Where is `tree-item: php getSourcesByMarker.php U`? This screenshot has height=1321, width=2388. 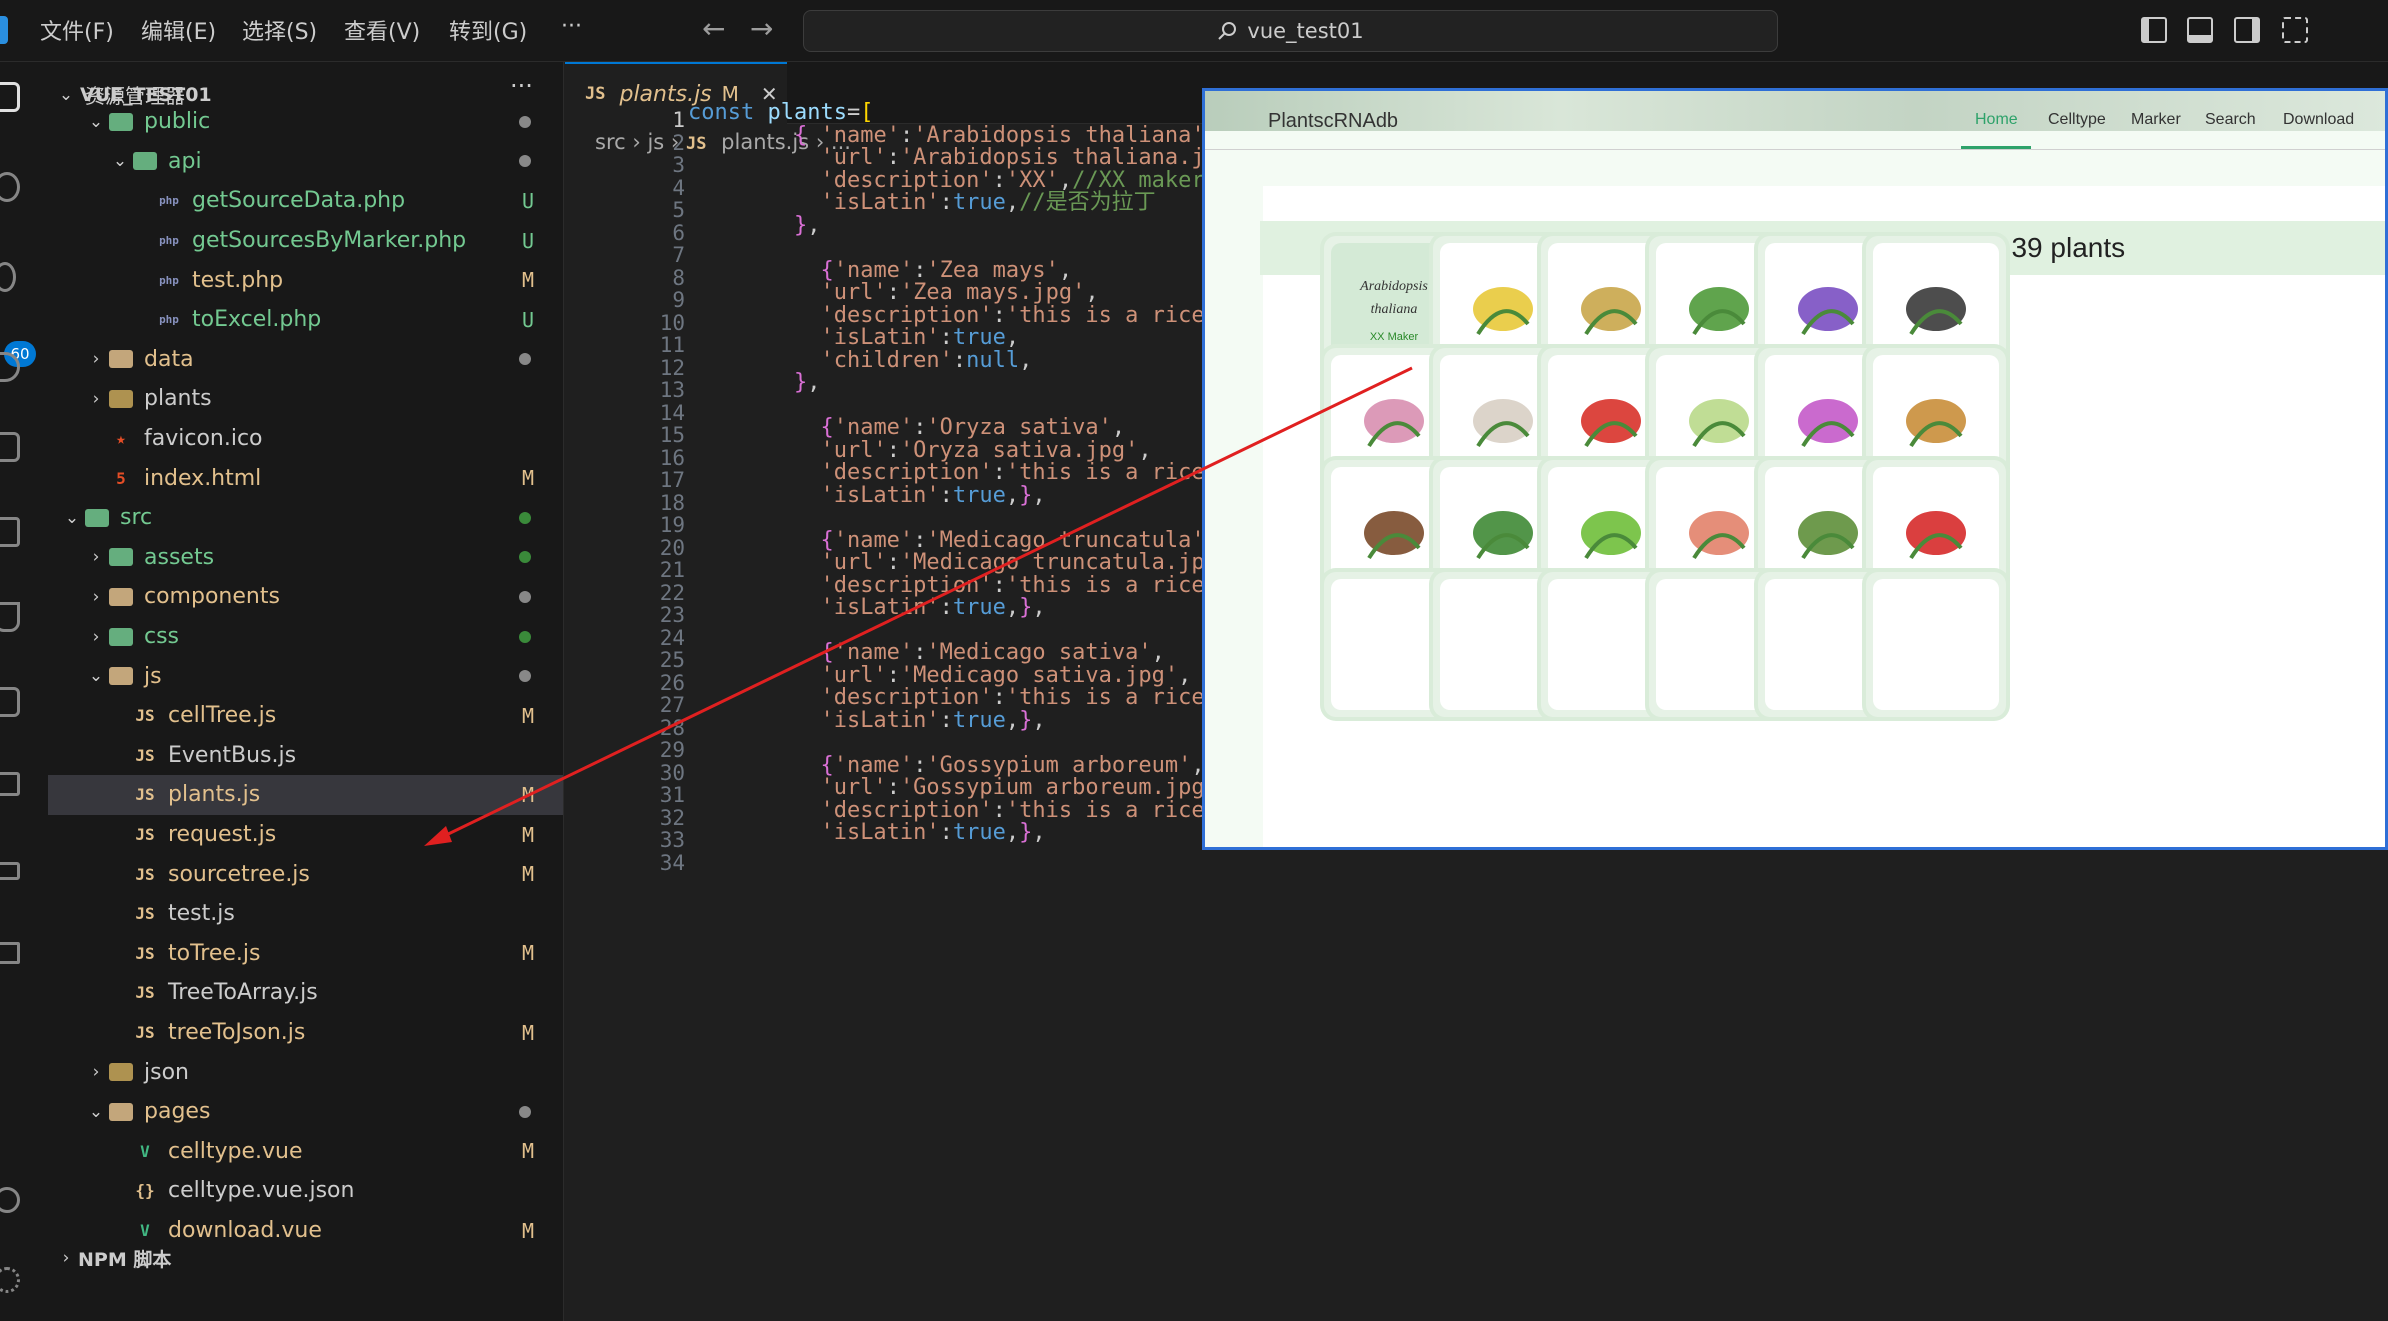 tree-item: php getSourcesByMarker.php U is located at coordinates (305, 241).